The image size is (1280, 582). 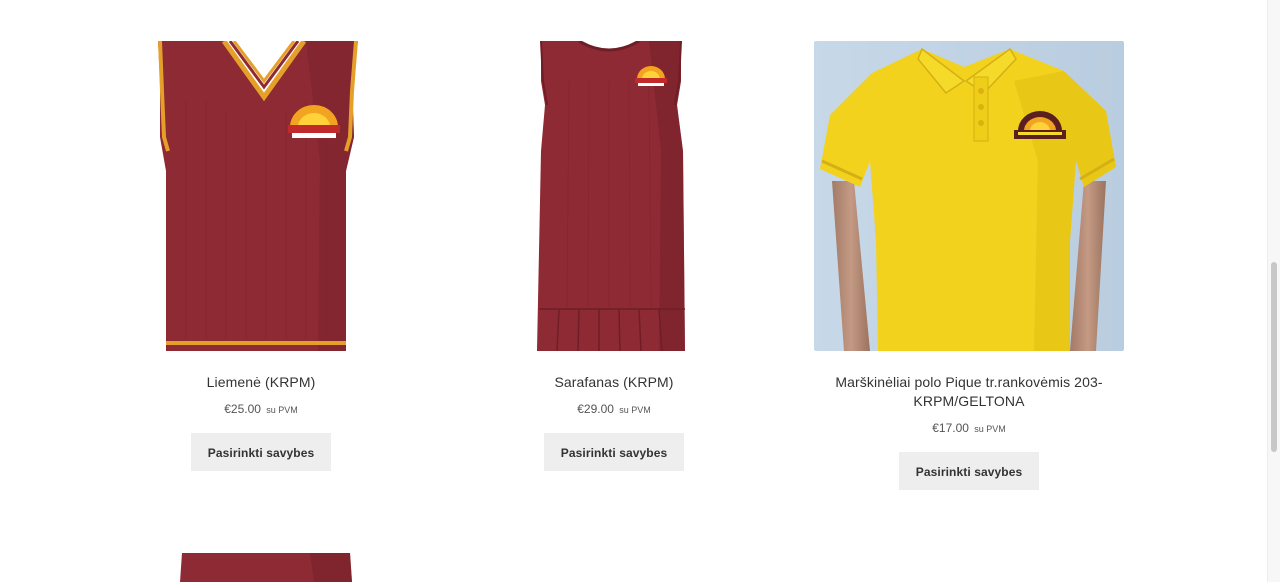 What do you see at coordinates (950, 428) in the screenshot?
I see `price-amount: €17.00` at bounding box center [950, 428].